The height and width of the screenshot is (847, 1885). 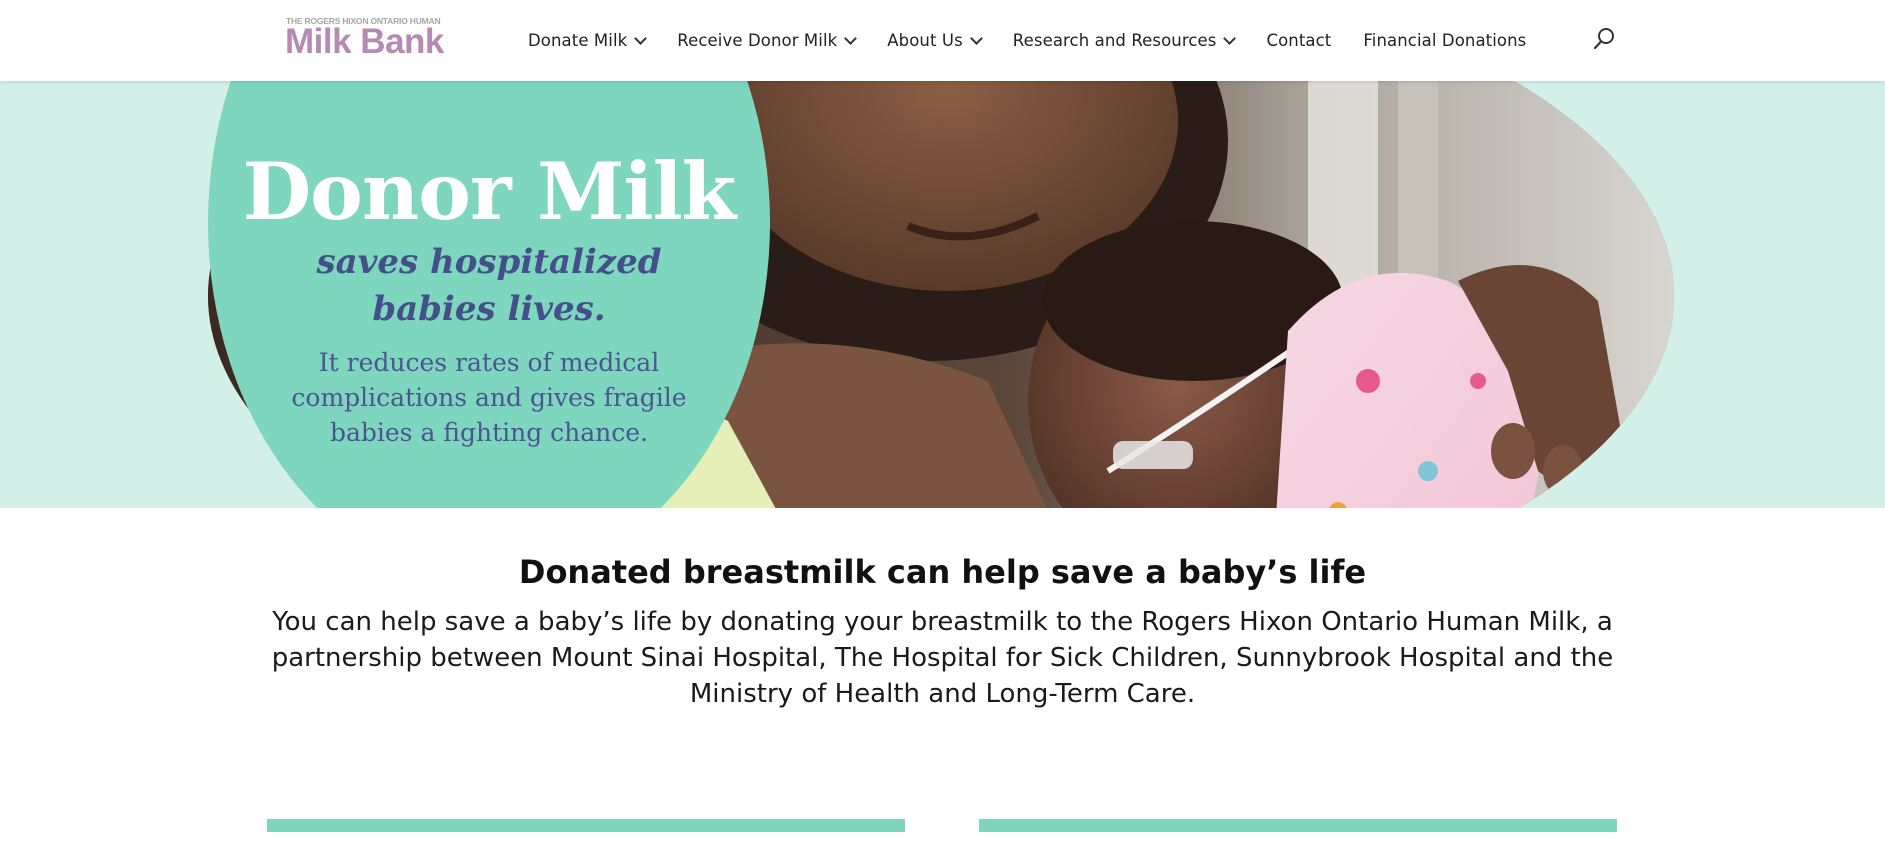 What do you see at coordinates (757, 40) in the screenshot?
I see `nav-receive-donor-milk-label: Receive Donor Milk` at bounding box center [757, 40].